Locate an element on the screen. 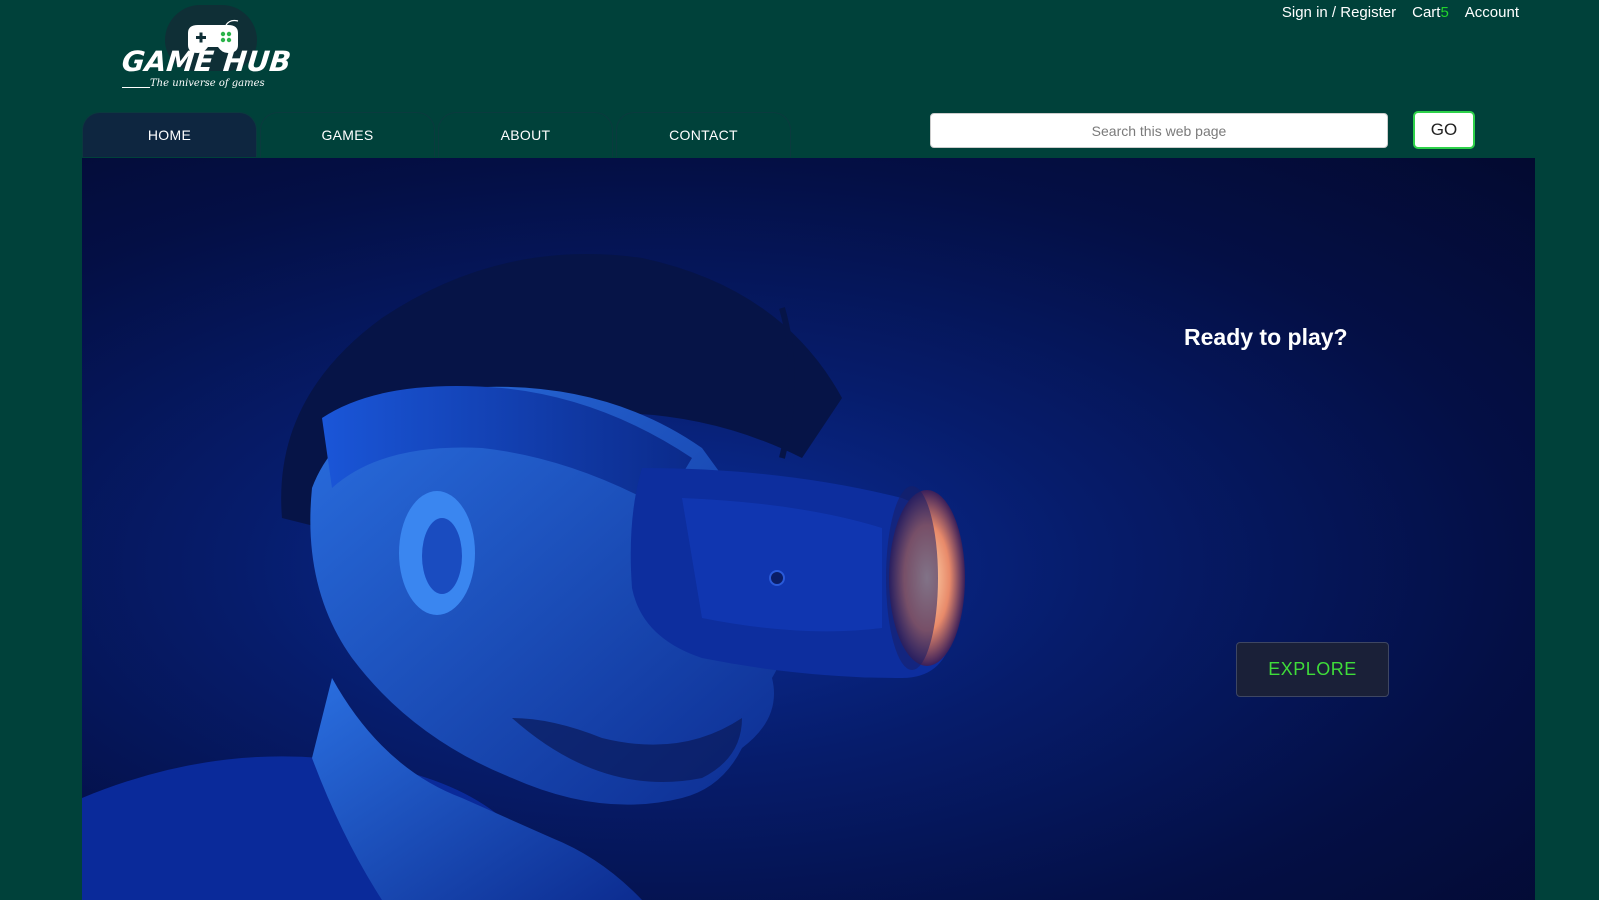  top-links: Sign in / Register Cart5 Account is located at coordinates (1400, 12).